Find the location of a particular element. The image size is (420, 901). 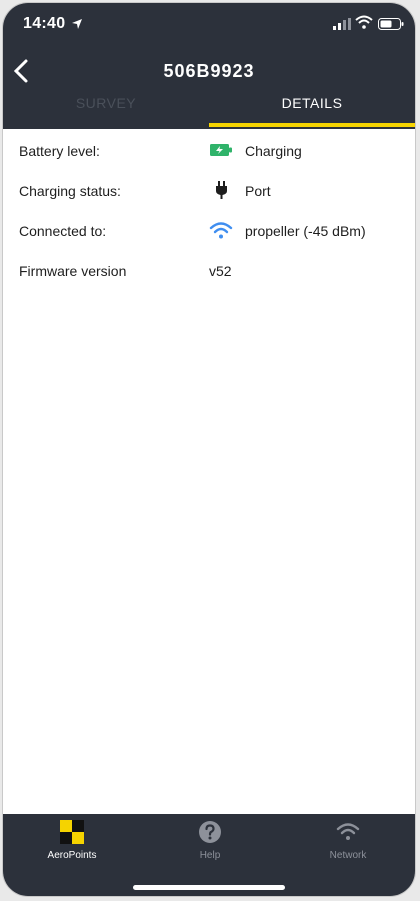

charging-status-row: Charging status: Port is located at coordinates (209, 189).